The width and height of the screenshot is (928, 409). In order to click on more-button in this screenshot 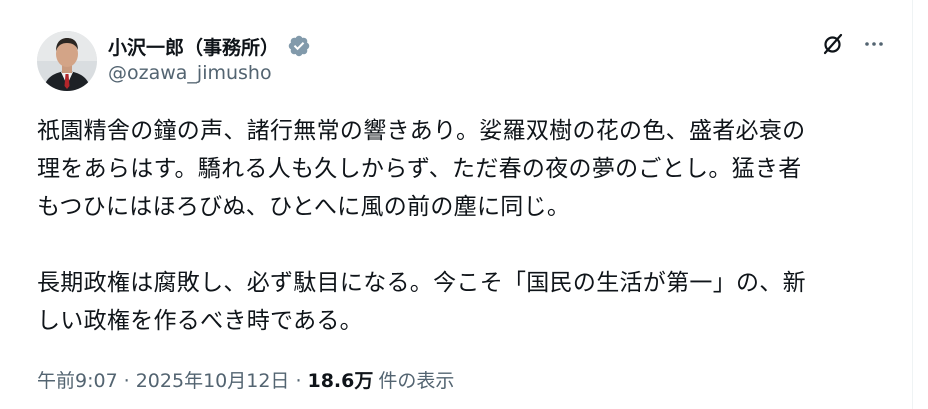, I will do `click(874, 44)`.